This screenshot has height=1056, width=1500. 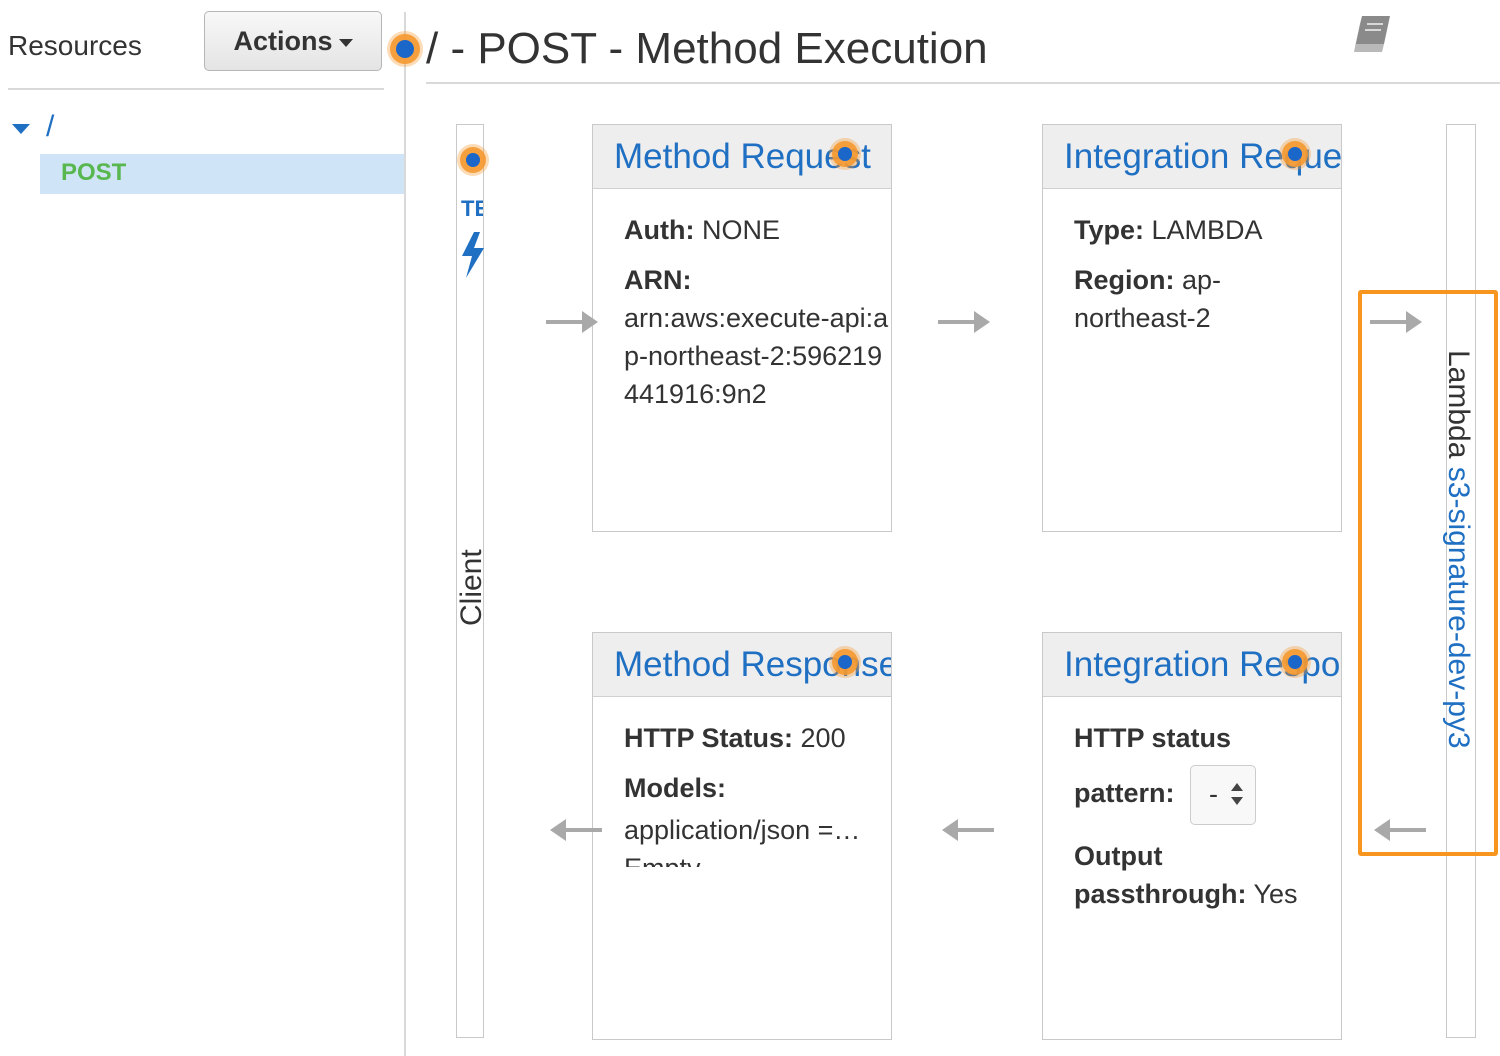 What do you see at coordinates (283, 40) in the screenshot?
I see `actions-label: Actions` at bounding box center [283, 40].